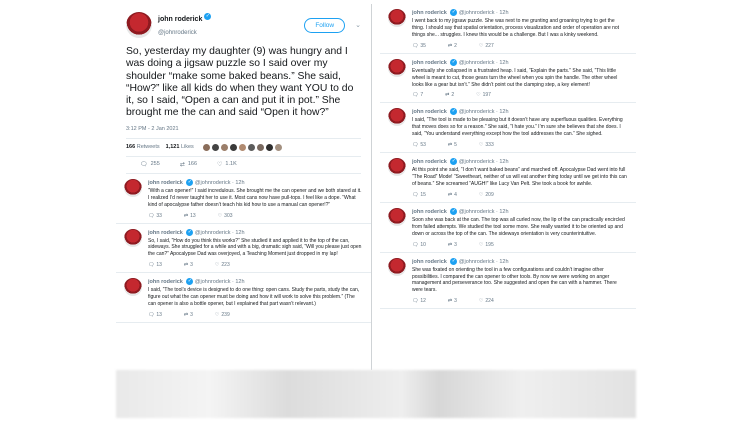  What do you see at coordinates (325, 25) in the screenshot?
I see `follow-button: Follow` at bounding box center [325, 25].